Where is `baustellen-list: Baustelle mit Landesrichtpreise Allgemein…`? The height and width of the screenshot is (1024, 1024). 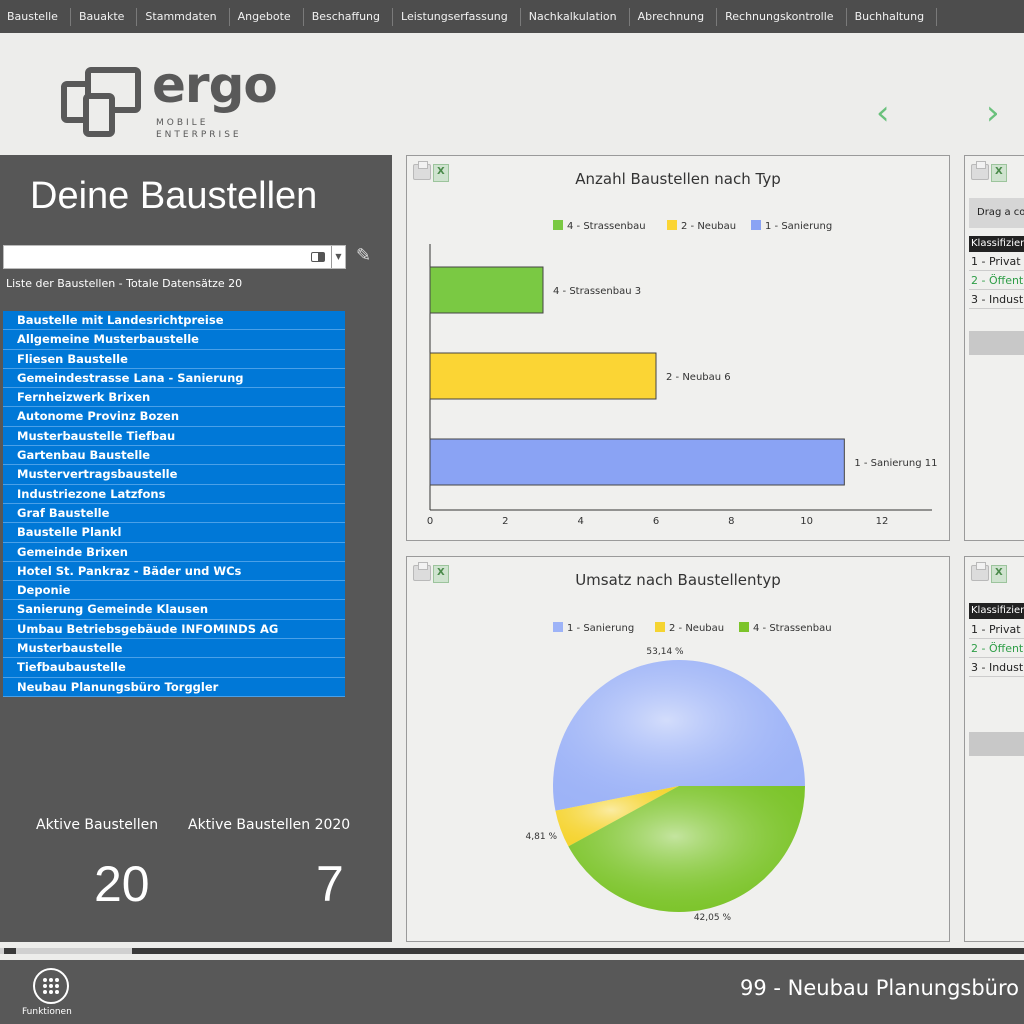
baustellen-list: Baustelle mit Landesrichtpreise Allgemein… is located at coordinates (174, 504).